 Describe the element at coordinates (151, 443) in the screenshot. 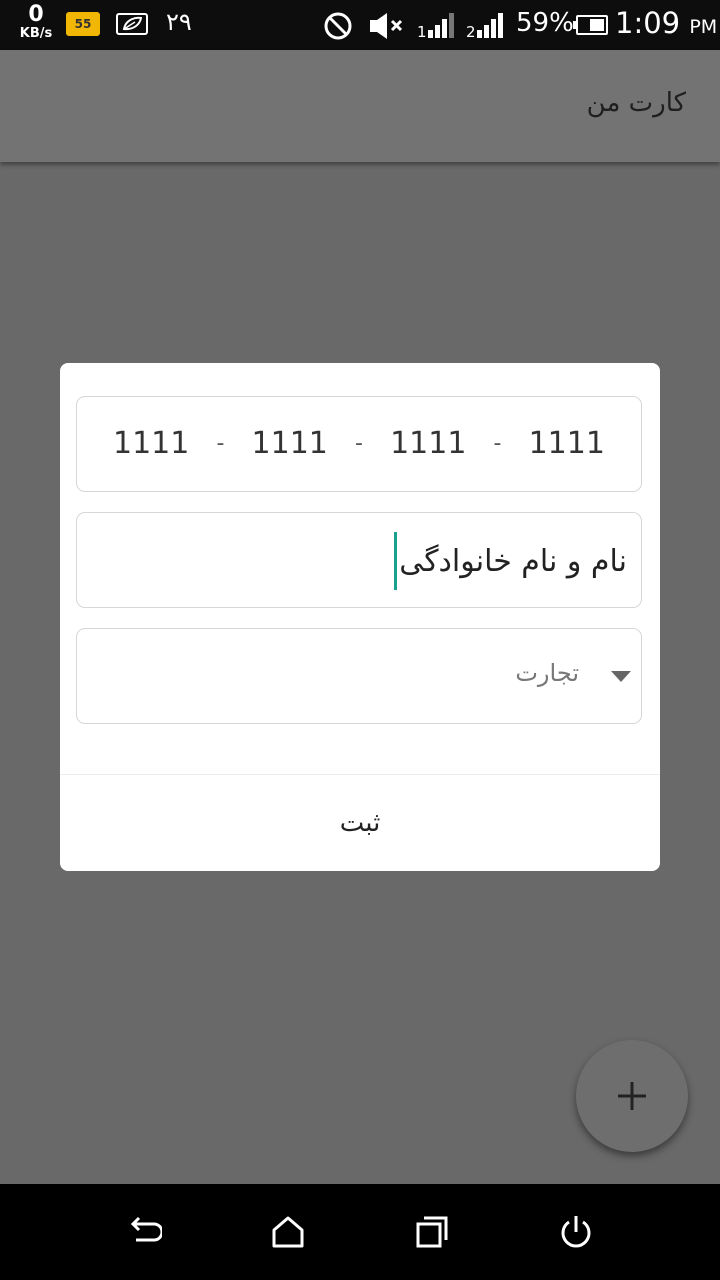

I see `card-number-group-1: 1111` at that location.